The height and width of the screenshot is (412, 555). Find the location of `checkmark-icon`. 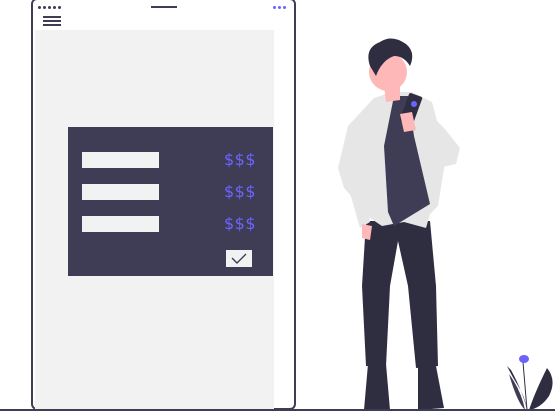

checkmark-icon is located at coordinates (239, 258).